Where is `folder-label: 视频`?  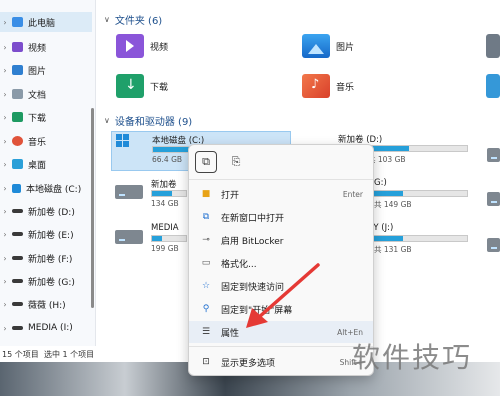 folder-label: 视频 is located at coordinates (159, 47).